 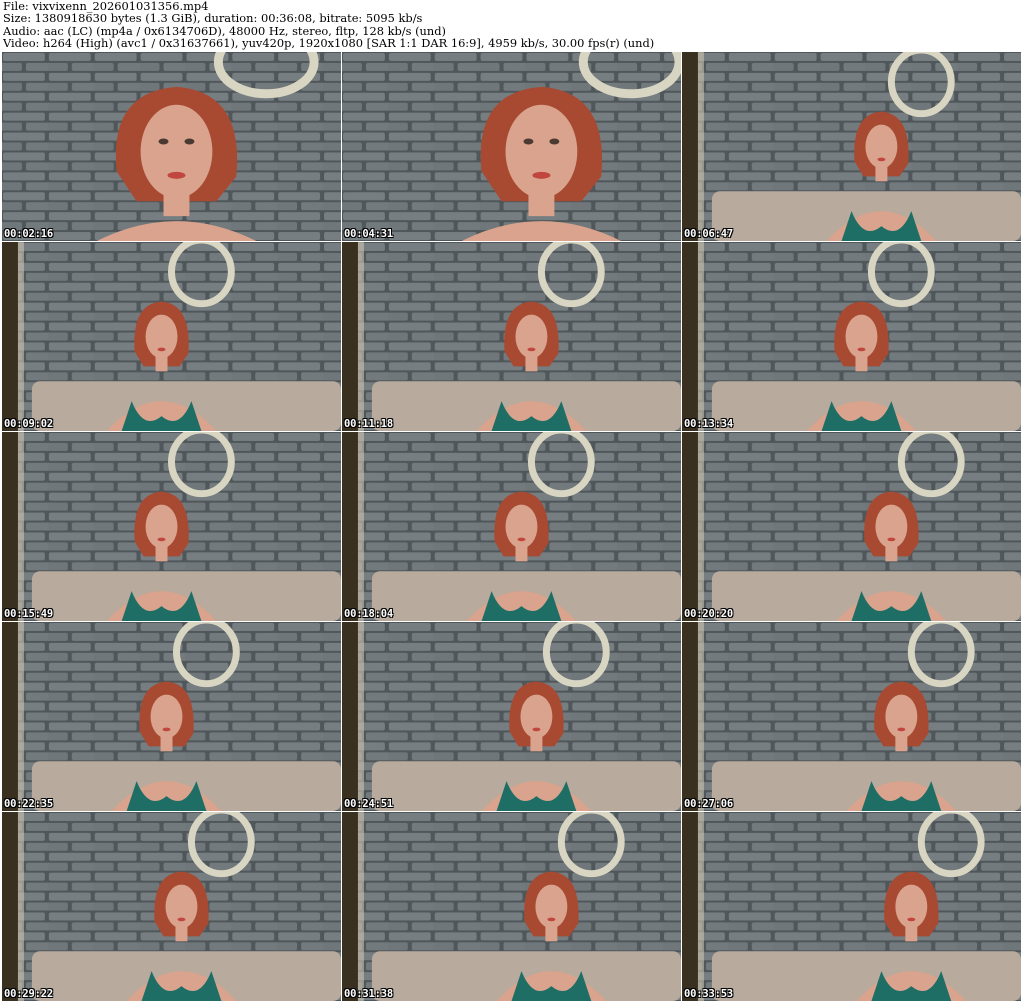 I want to click on frame-timestamp: 00:22:35, so click(x=28, y=804).